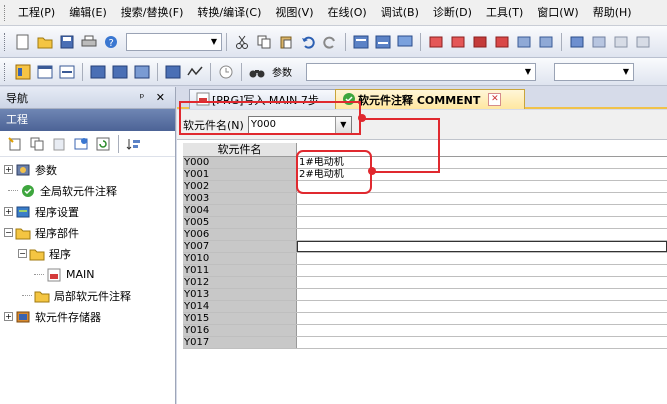 The width and height of the screenshot is (667, 404). I want to click on simulation-icon, so click(577, 42).